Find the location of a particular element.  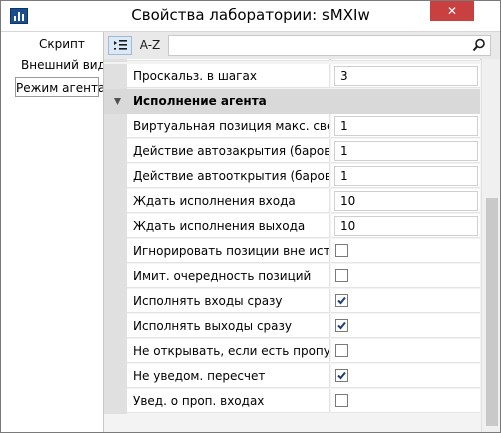

property-label: Действие автозакрытия (баров) is located at coordinates (228, 151).